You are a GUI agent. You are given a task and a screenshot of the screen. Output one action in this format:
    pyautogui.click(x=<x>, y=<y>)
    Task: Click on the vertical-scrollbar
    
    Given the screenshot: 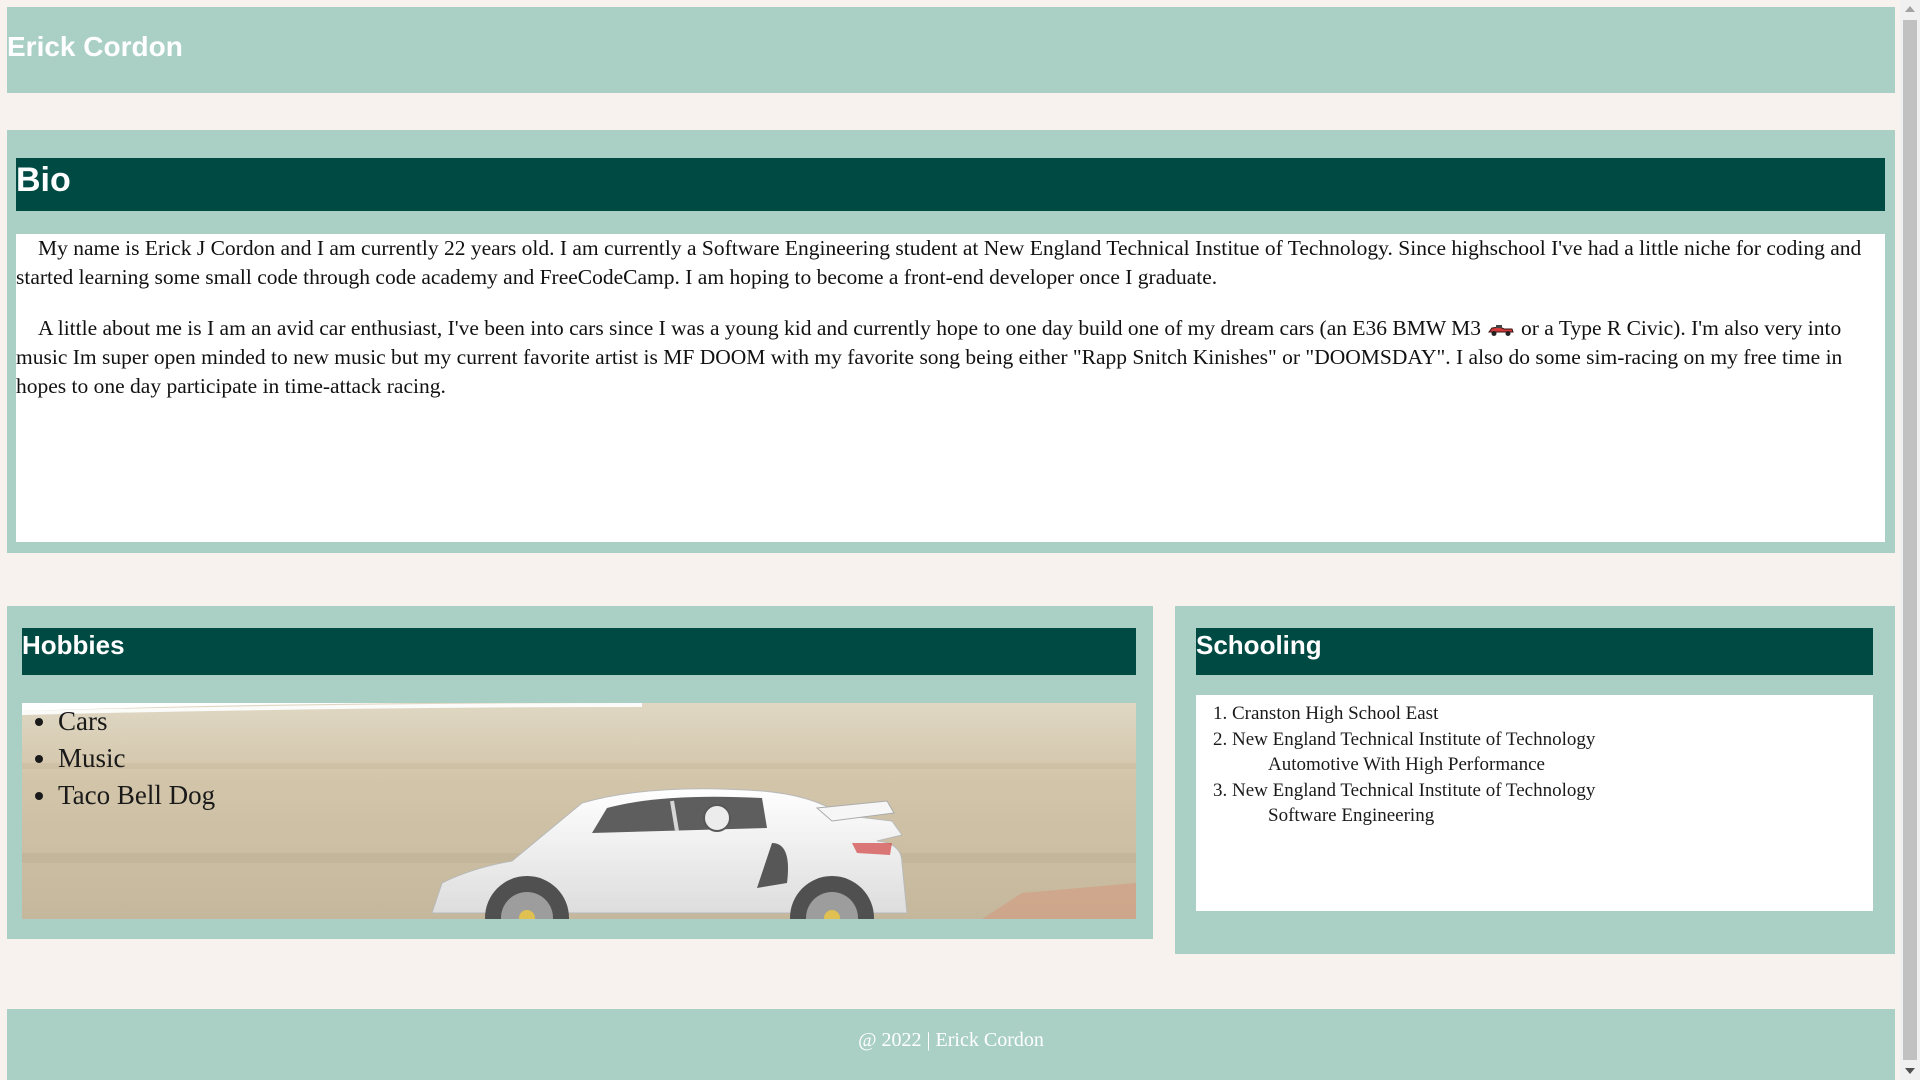 What is the action you would take?
    pyautogui.click(x=1910, y=540)
    